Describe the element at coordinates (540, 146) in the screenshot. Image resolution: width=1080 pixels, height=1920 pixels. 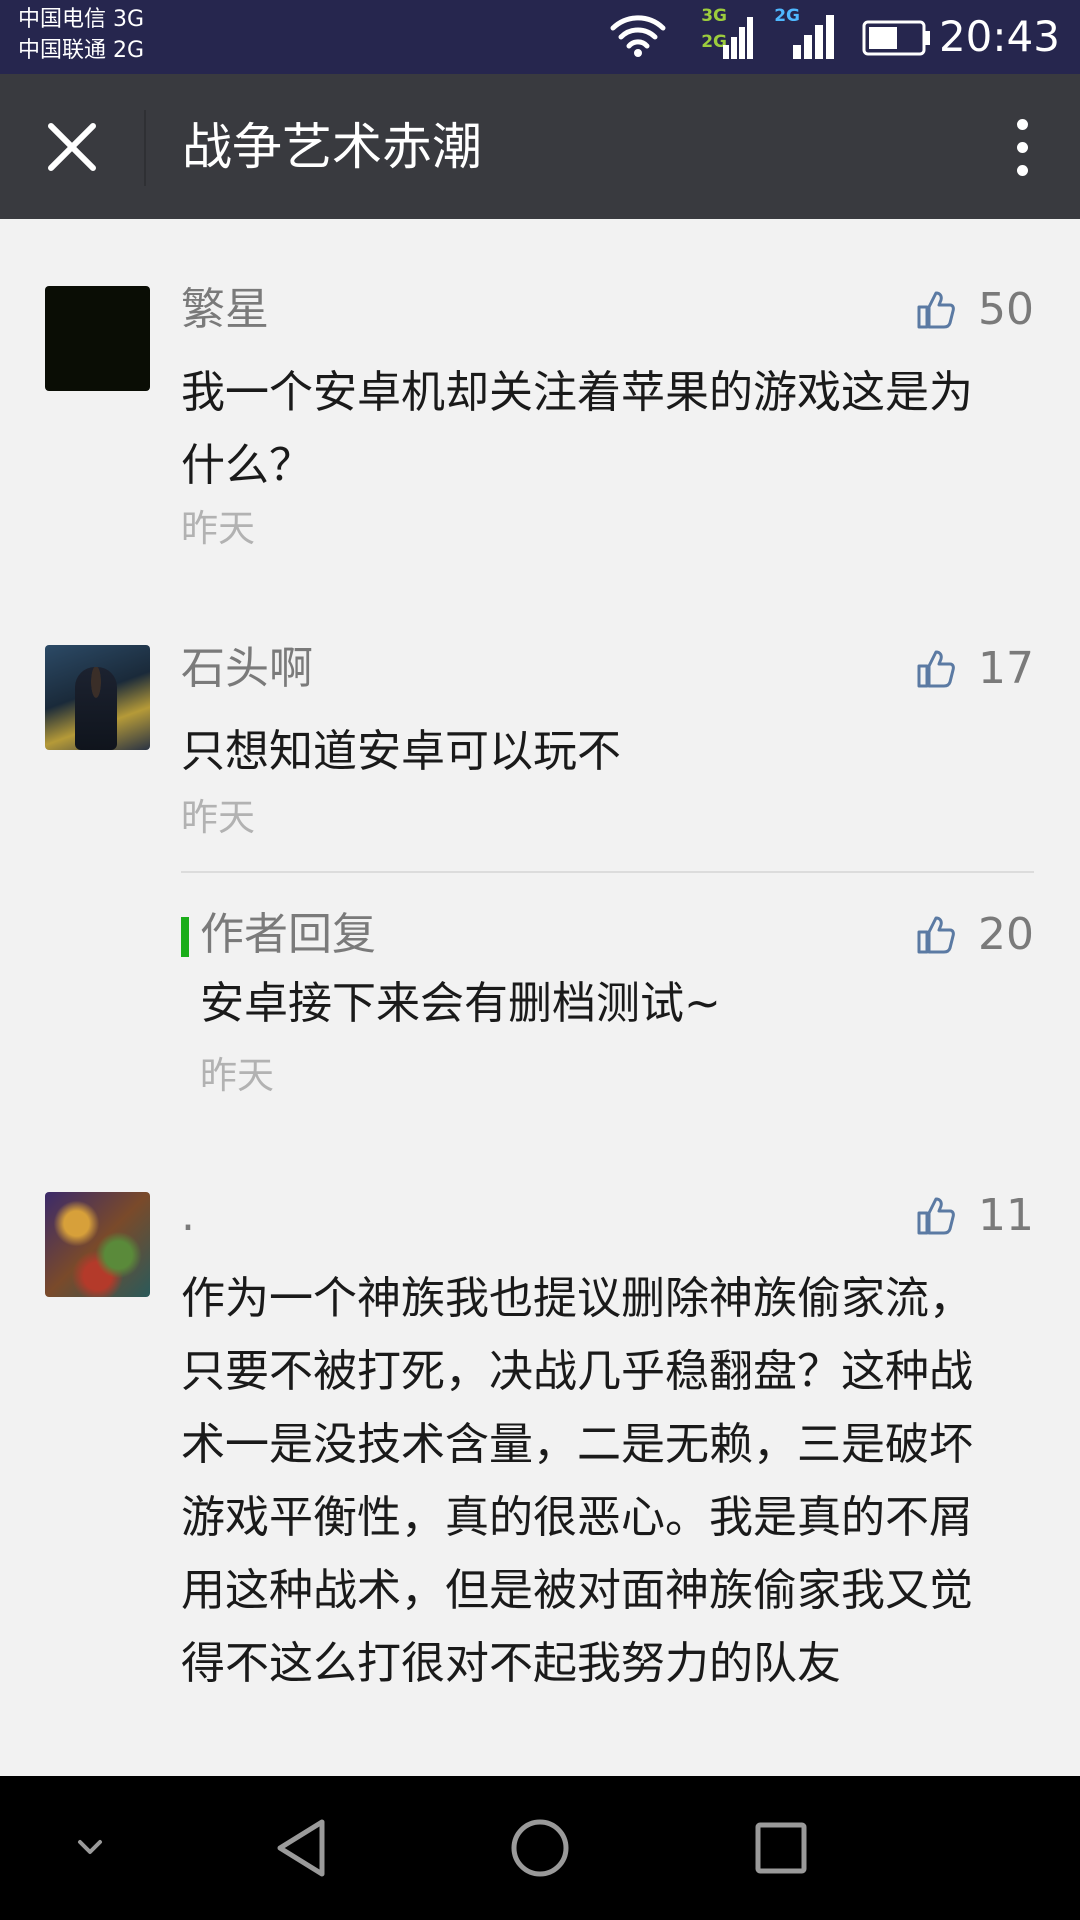
I see `app-header: 战争艺术赤潮` at that location.